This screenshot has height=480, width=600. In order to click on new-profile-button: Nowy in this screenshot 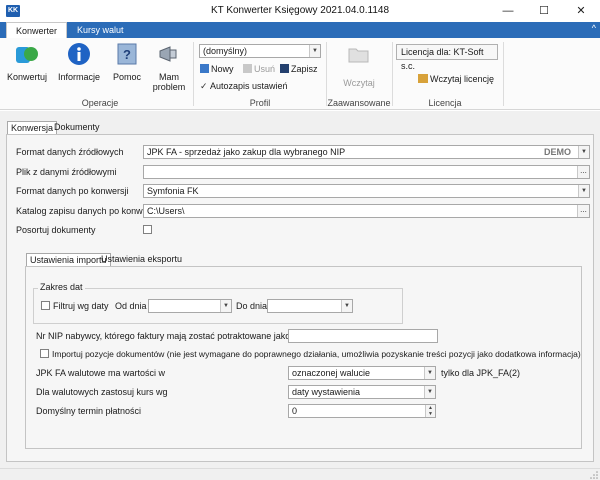, I will do `click(217, 69)`.